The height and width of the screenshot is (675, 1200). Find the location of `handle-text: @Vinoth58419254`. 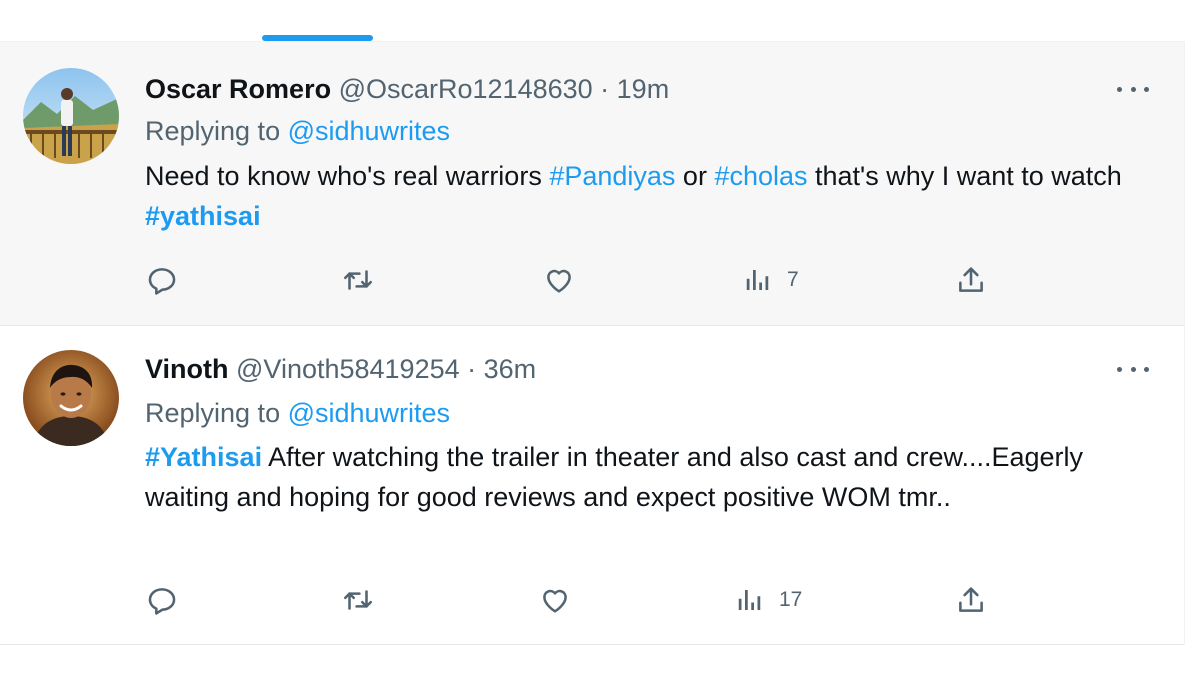

handle-text: @Vinoth58419254 is located at coordinates (348, 369).